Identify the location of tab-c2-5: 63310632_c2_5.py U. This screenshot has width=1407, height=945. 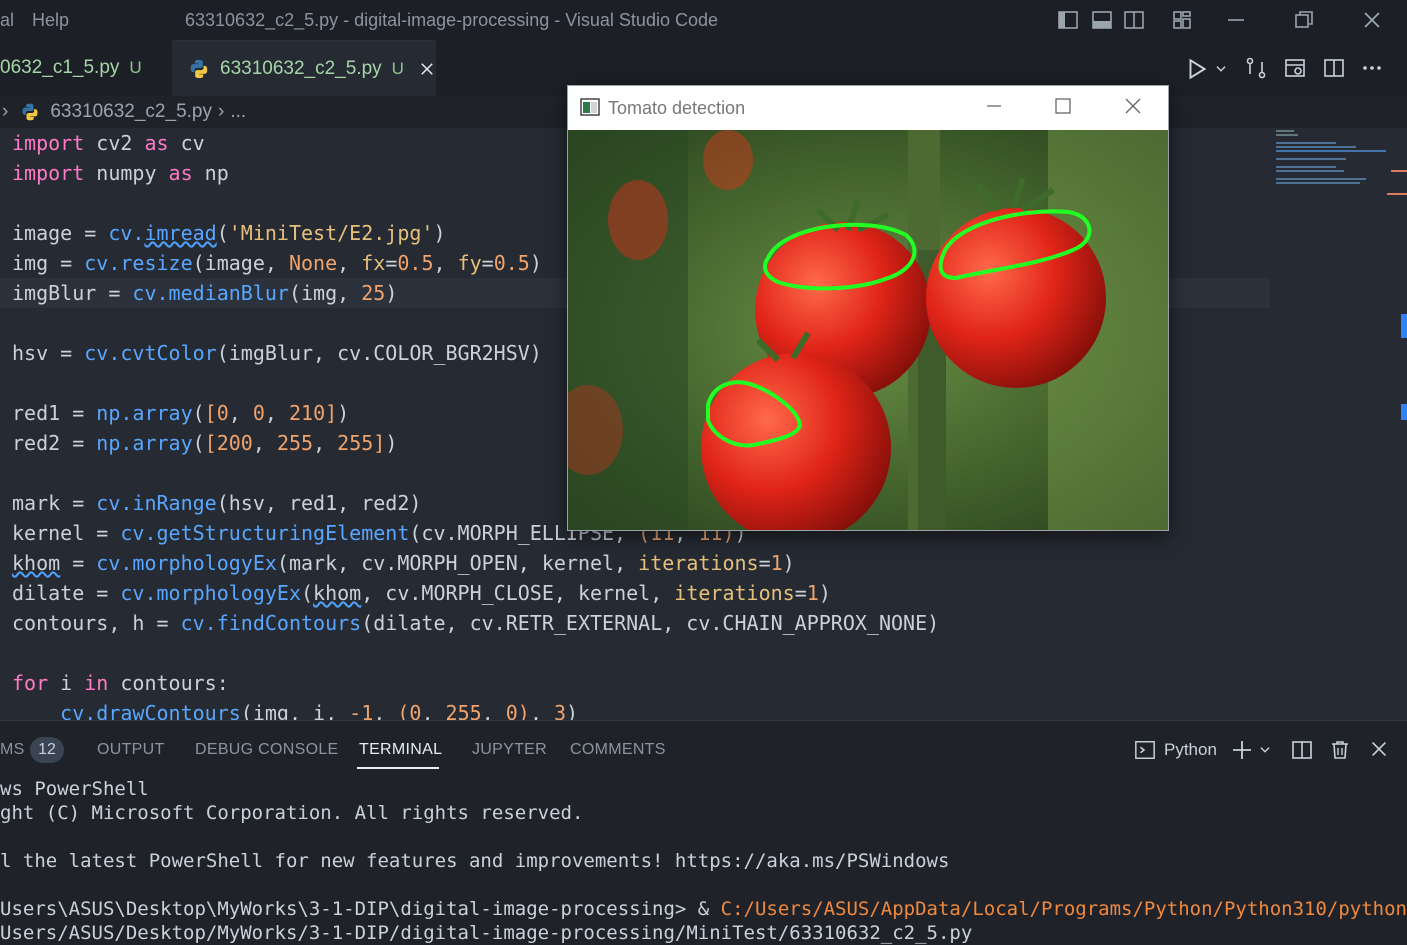
(304, 68).